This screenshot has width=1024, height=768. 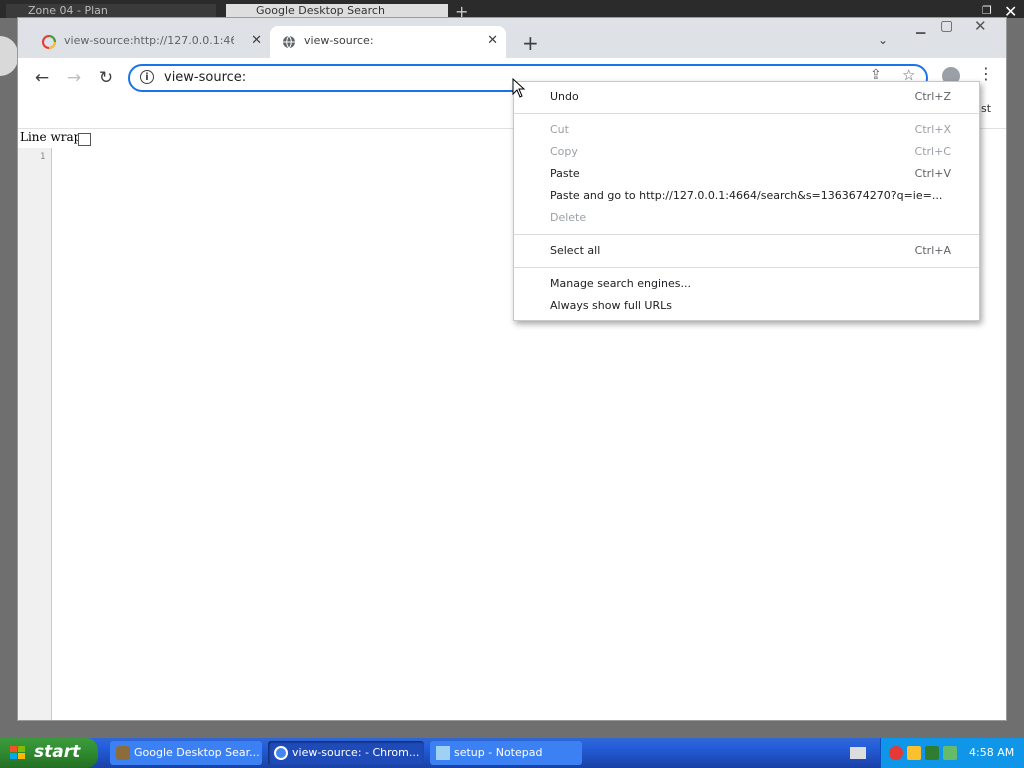 What do you see at coordinates (746, 152) in the screenshot?
I see `menu-item-copy: Copy Ctrl+C` at bounding box center [746, 152].